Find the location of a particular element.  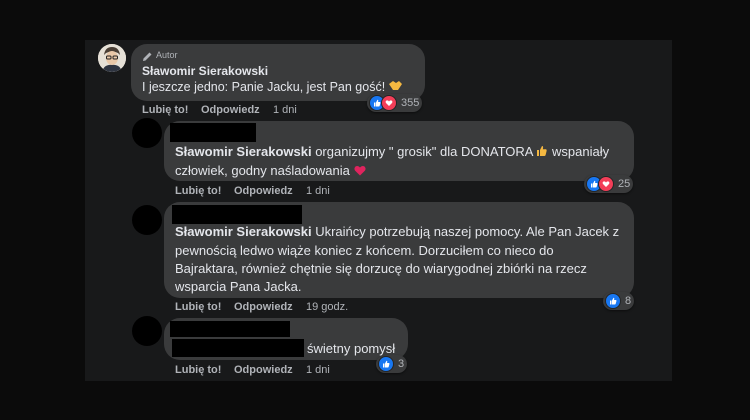

comment-author-name: Sławomir Sierakowski is located at coordinates (205, 71).